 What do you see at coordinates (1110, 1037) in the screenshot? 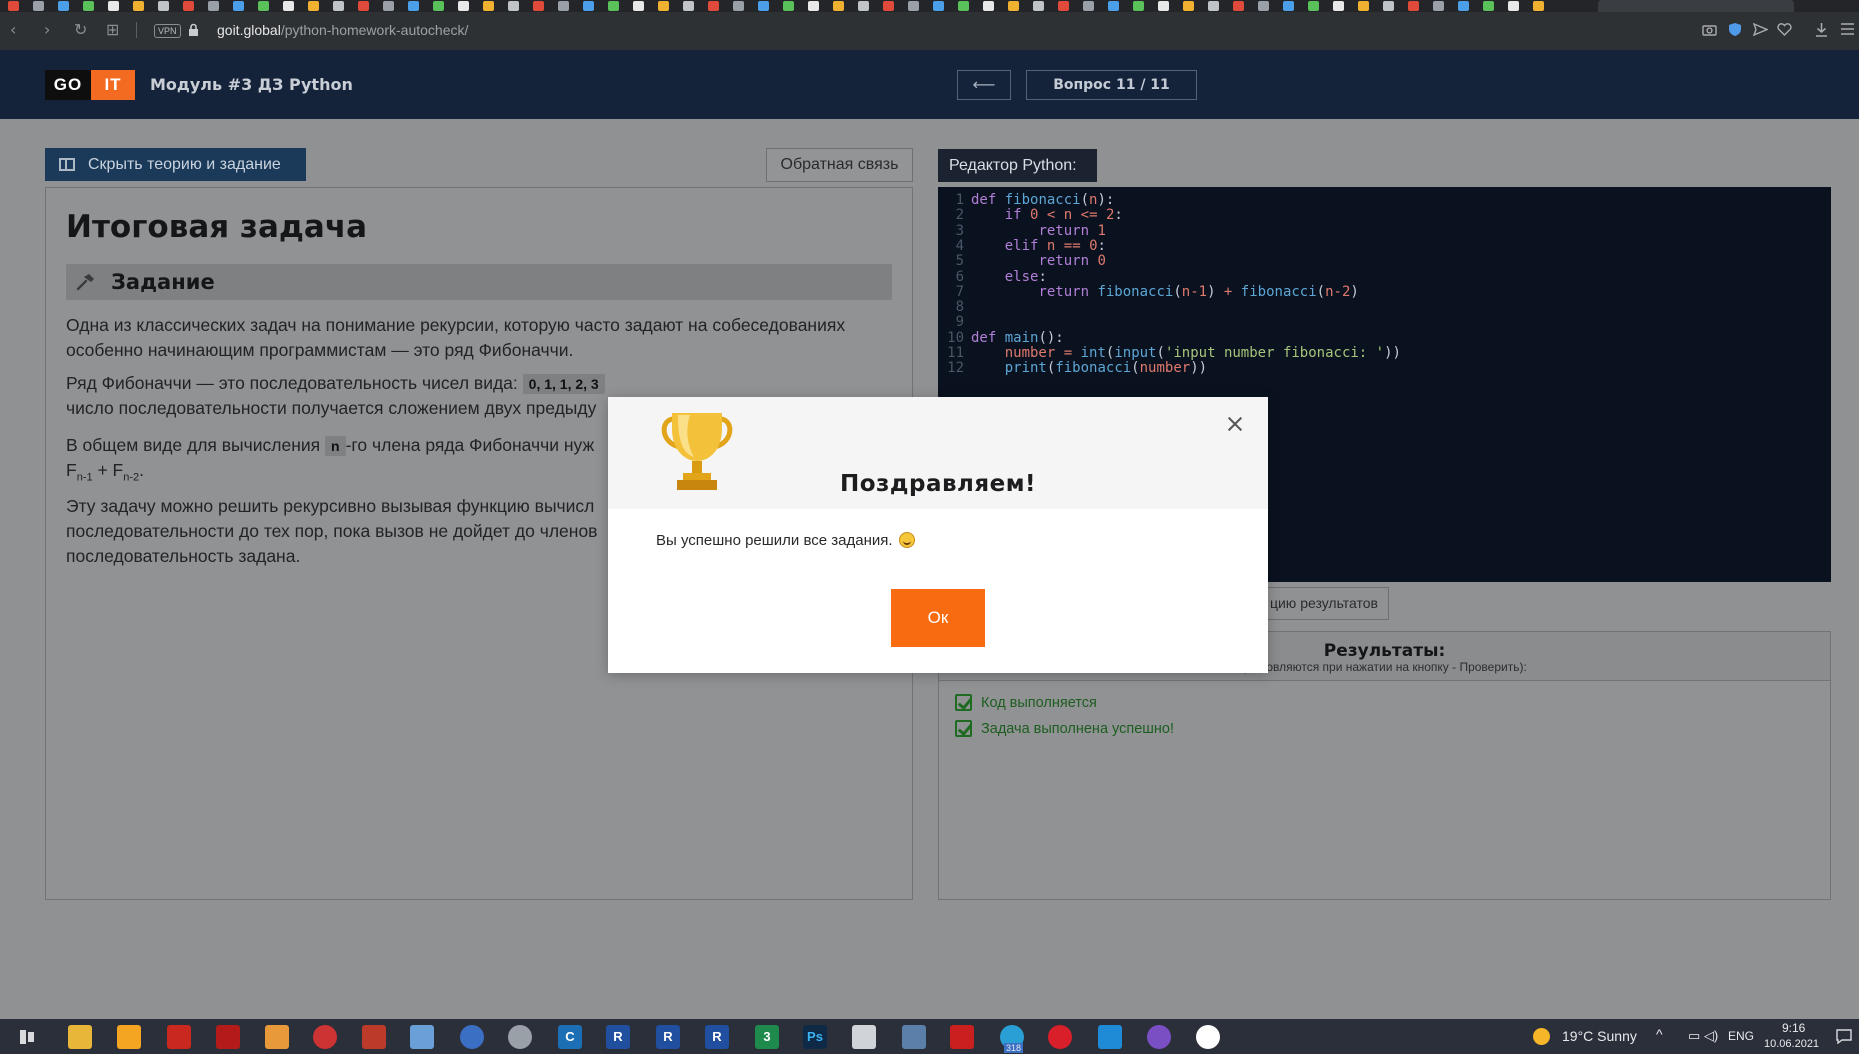
I see `vscode-icon` at bounding box center [1110, 1037].